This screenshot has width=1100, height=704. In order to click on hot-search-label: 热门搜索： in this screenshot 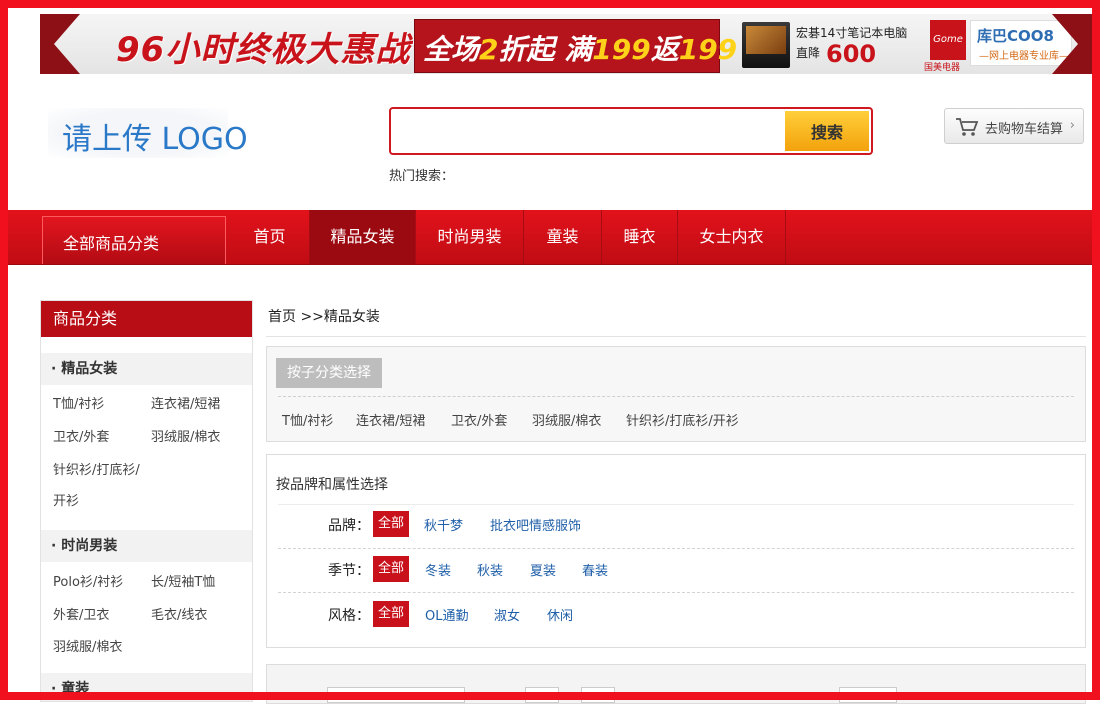, I will do `click(422, 176)`.